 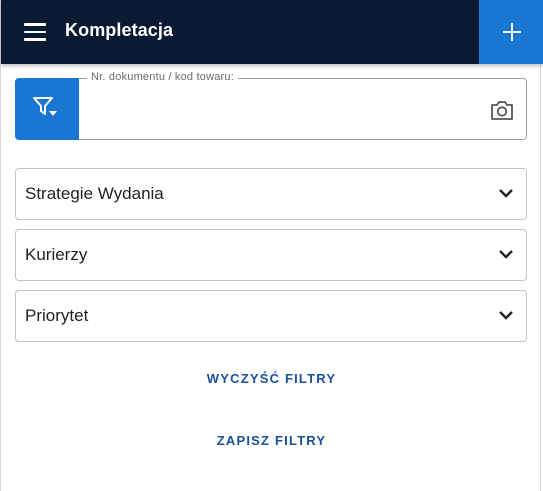 What do you see at coordinates (272, 32) in the screenshot?
I see `app-bar: Kompletacja` at bounding box center [272, 32].